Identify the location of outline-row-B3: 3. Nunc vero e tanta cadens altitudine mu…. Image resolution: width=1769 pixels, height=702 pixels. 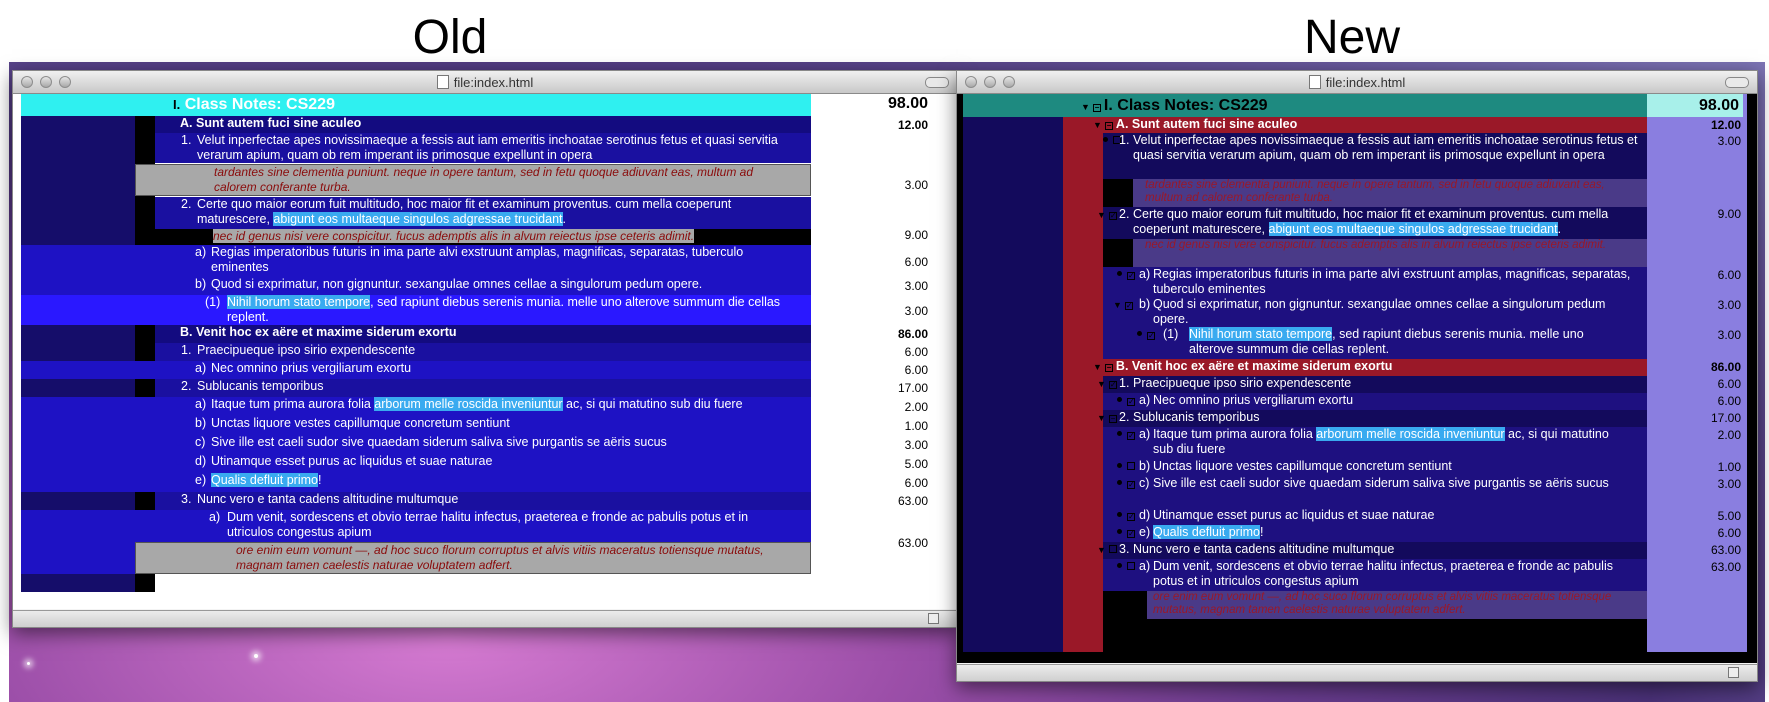
(483, 501).